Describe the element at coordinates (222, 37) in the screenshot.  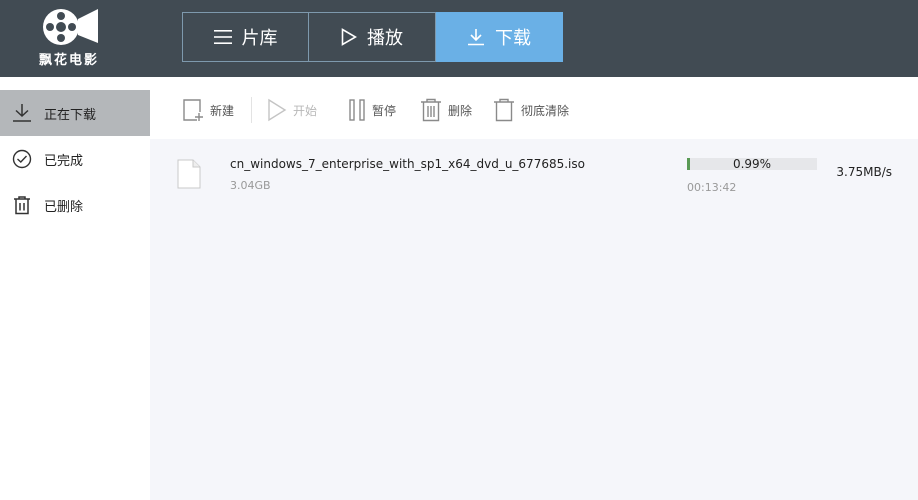
I see `list-icon` at that location.